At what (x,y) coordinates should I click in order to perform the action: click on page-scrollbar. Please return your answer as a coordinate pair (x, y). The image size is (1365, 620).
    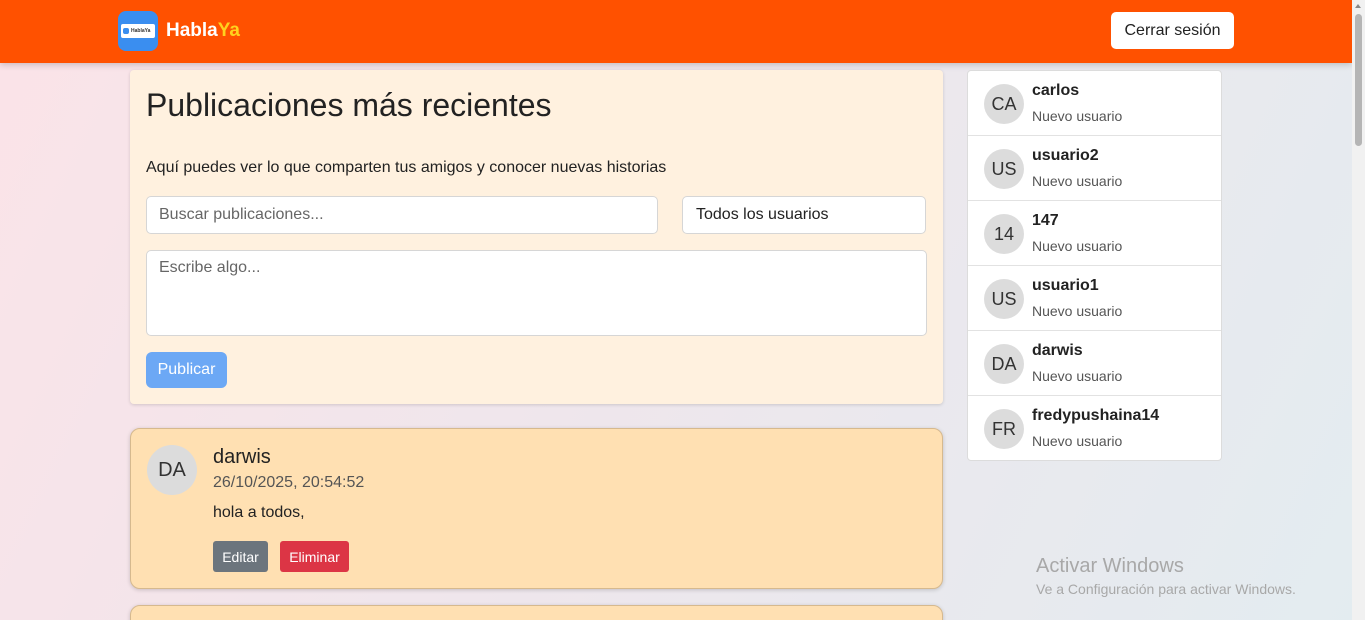
    Looking at the image, I should click on (1358, 310).